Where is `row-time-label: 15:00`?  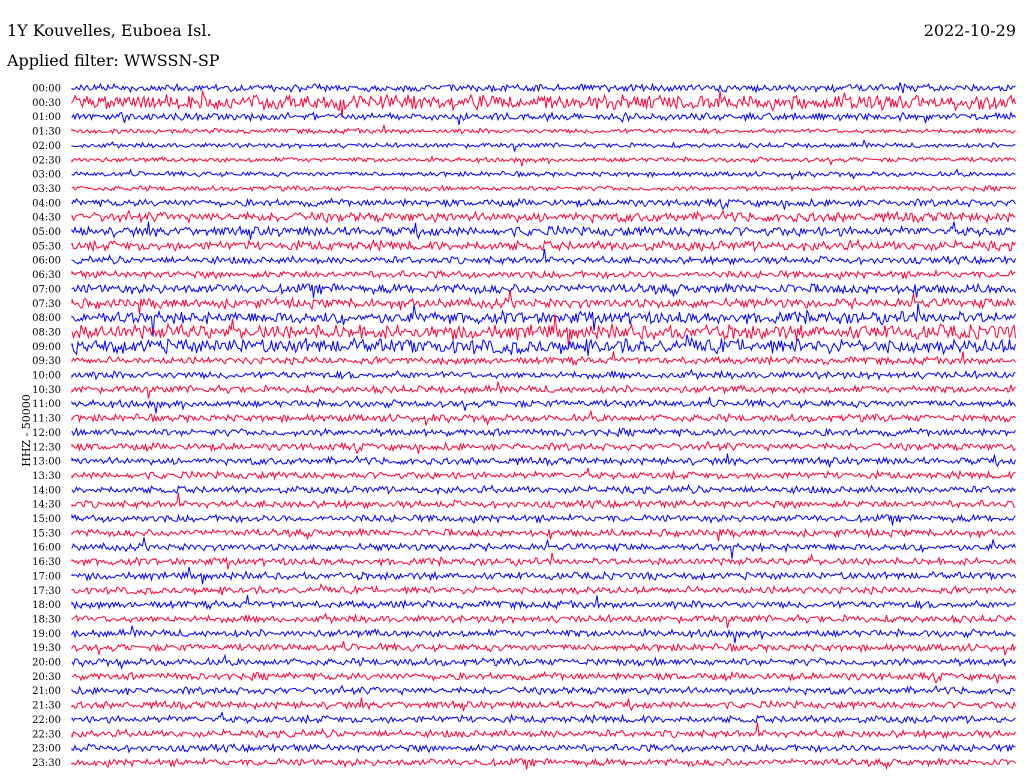
row-time-label: 15:00 is located at coordinates (46, 519).